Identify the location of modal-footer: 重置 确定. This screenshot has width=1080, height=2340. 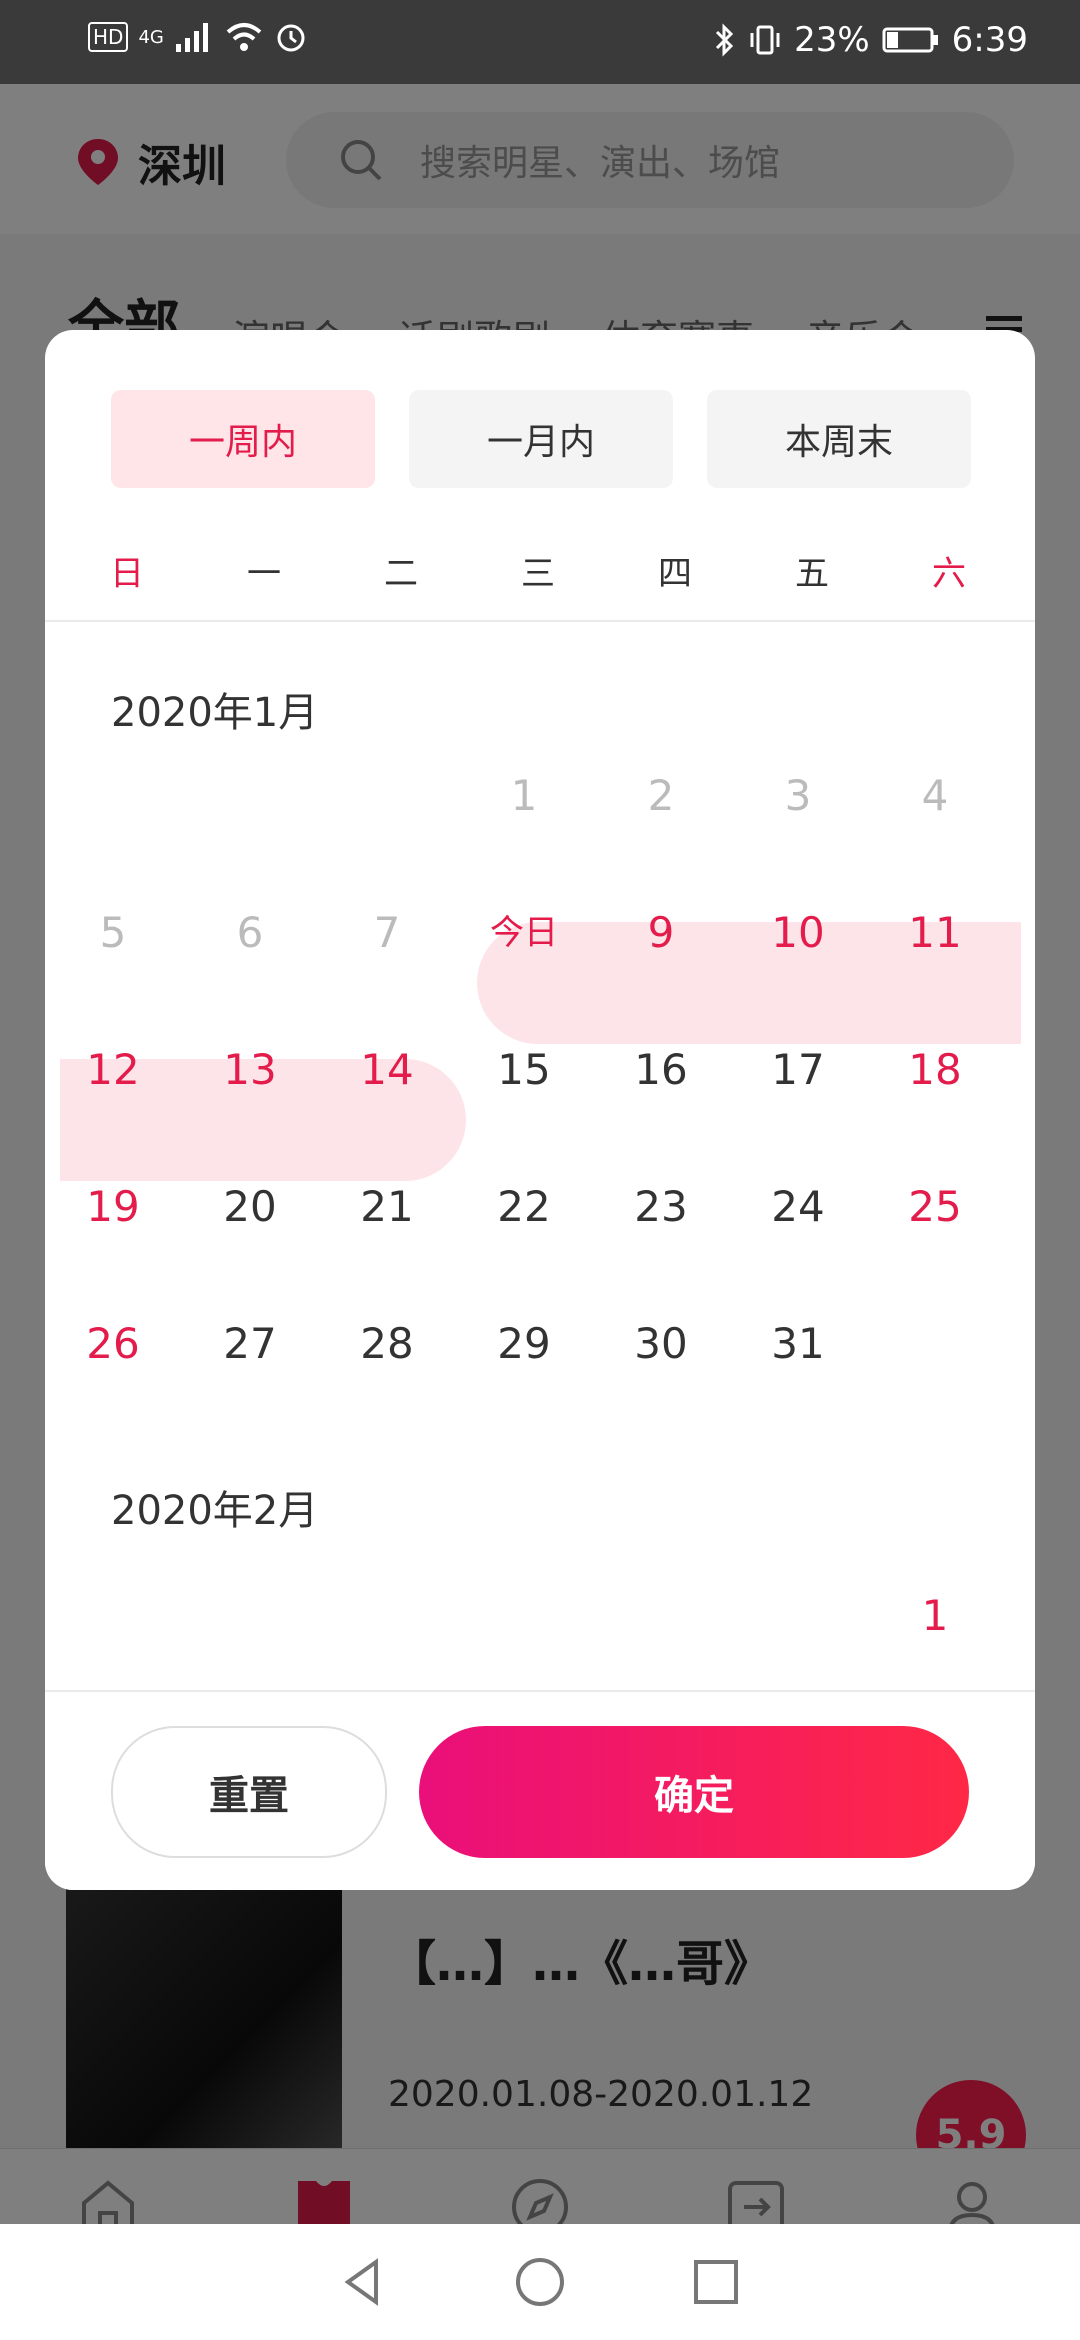
(540, 1790).